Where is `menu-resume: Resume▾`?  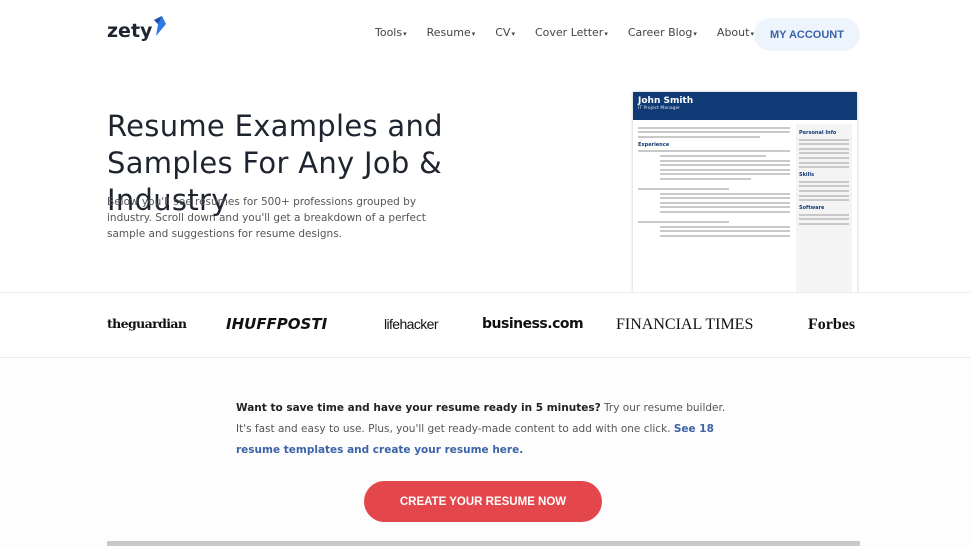 menu-resume: Resume▾ is located at coordinates (451, 32).